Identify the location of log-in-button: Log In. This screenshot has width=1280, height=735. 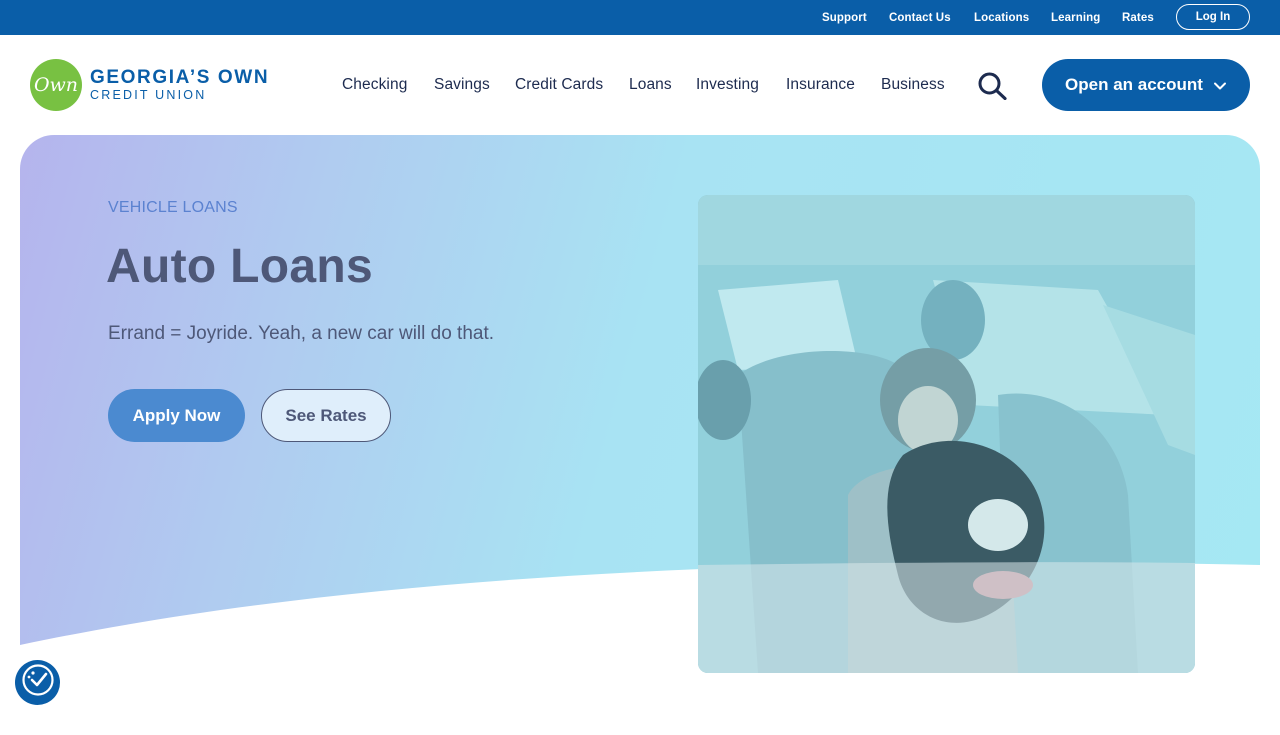
(1213, 17).